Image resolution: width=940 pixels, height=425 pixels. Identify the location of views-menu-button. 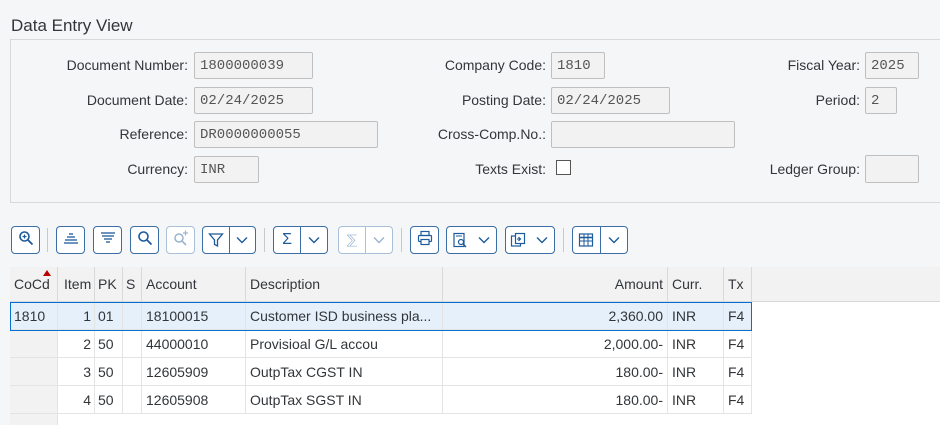
(471, 240).